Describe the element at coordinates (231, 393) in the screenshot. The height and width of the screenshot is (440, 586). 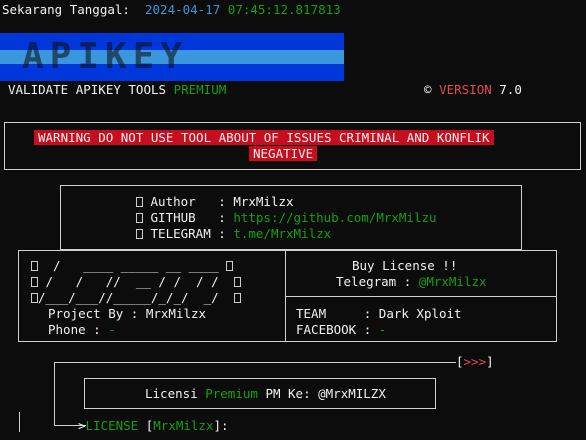
I see `licensi-tag: Premium` at that location.